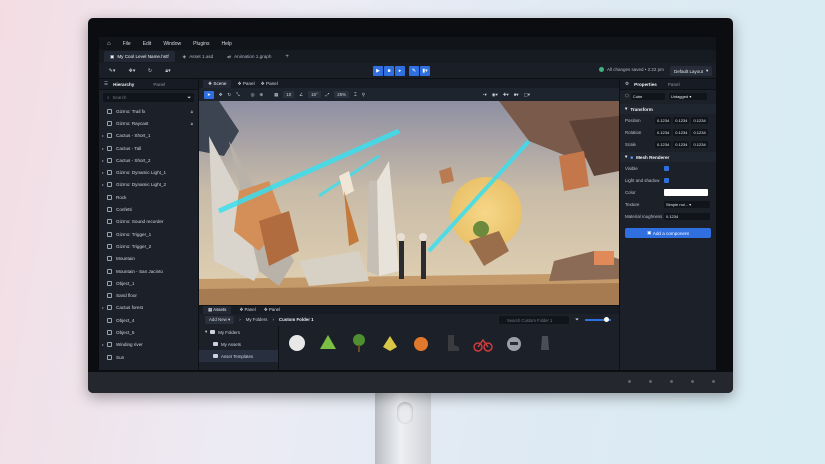  Describe the element at coordinates (681, 132) in the screenshot. I see `rotation-y: 0.1234` at that location.